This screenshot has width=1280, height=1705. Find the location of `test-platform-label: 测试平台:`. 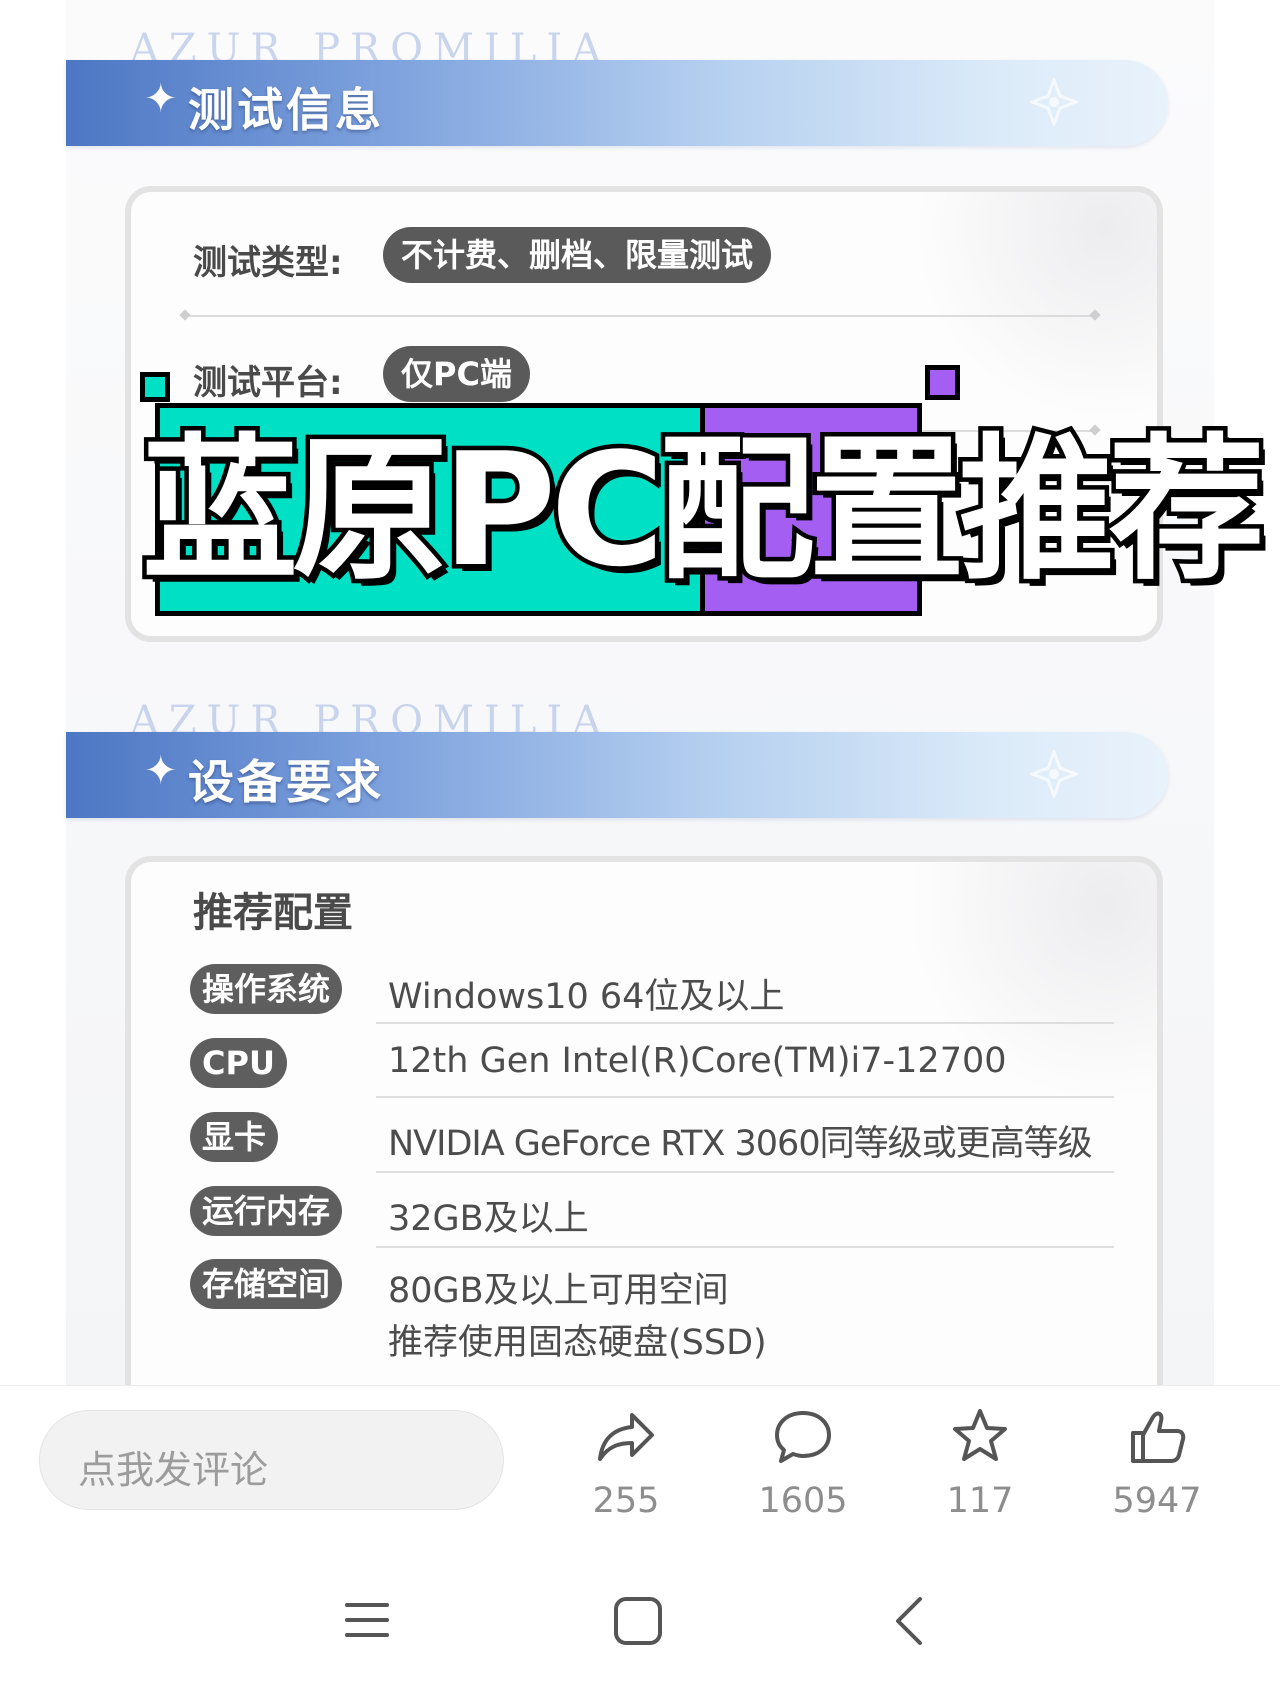

test-platform-label: 测试平台: is located at coordinates (268, 383).